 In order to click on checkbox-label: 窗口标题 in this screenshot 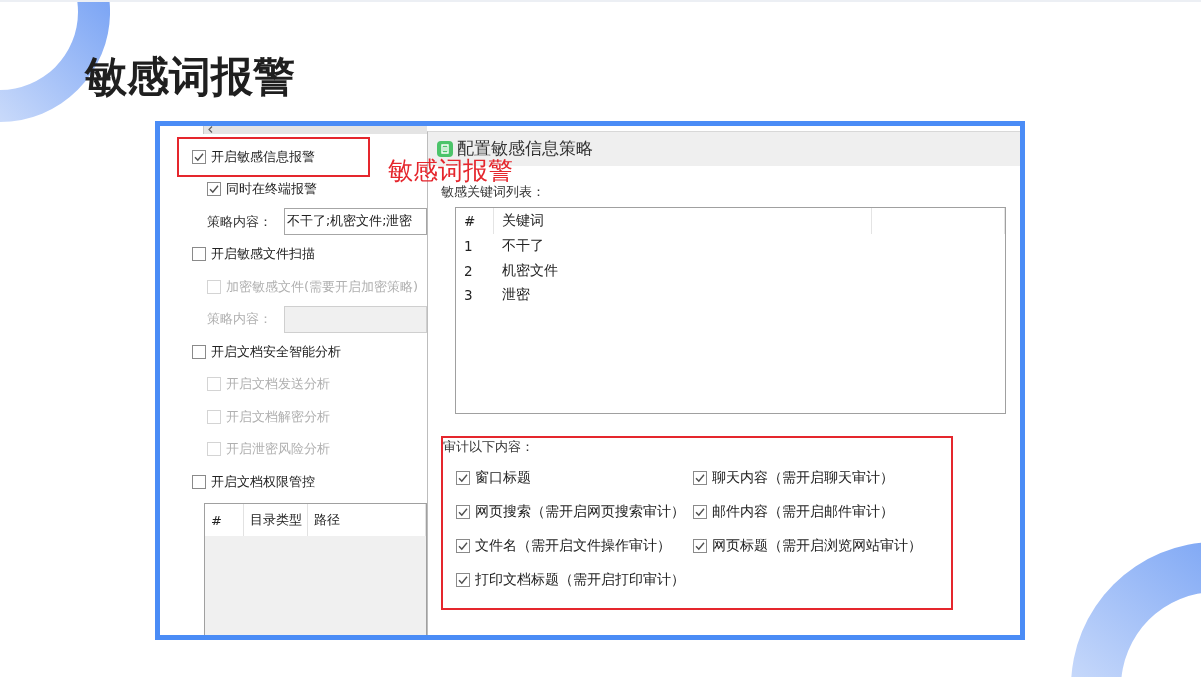, I will do `click(503, 478)`.